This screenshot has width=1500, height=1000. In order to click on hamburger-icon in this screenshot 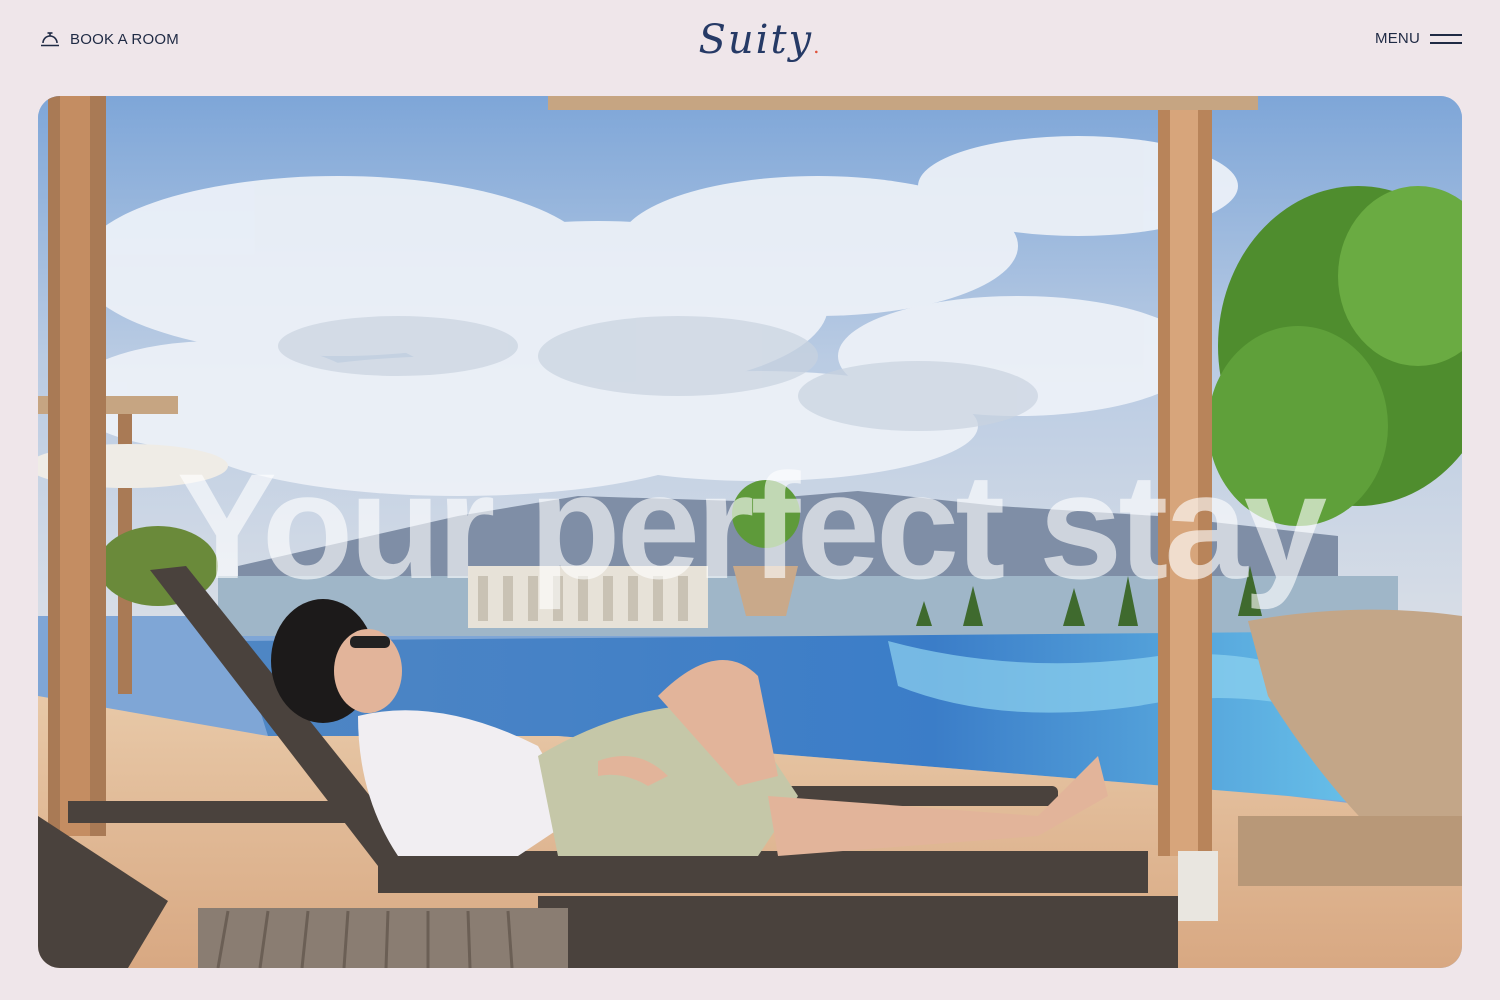, I will do `click(1446, 38)`.